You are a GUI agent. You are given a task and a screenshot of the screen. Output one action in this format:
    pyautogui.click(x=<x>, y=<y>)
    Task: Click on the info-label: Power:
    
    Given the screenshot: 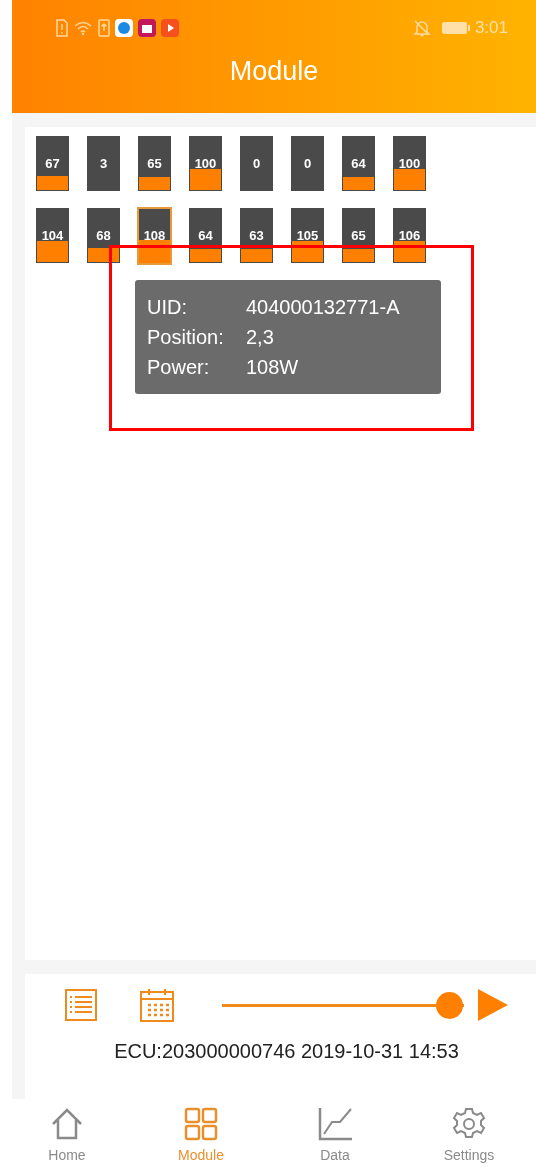 What is the action you would take?
    pyautogui.click(x=179, y=367)
    